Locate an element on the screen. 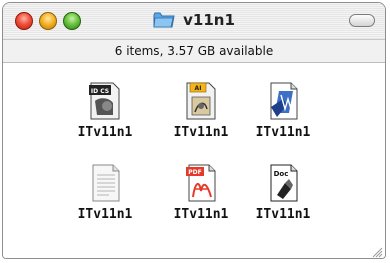 The height and width of the screenshot is (263, 390). toolbar-toggle-button is located at coordinates (362, 20).